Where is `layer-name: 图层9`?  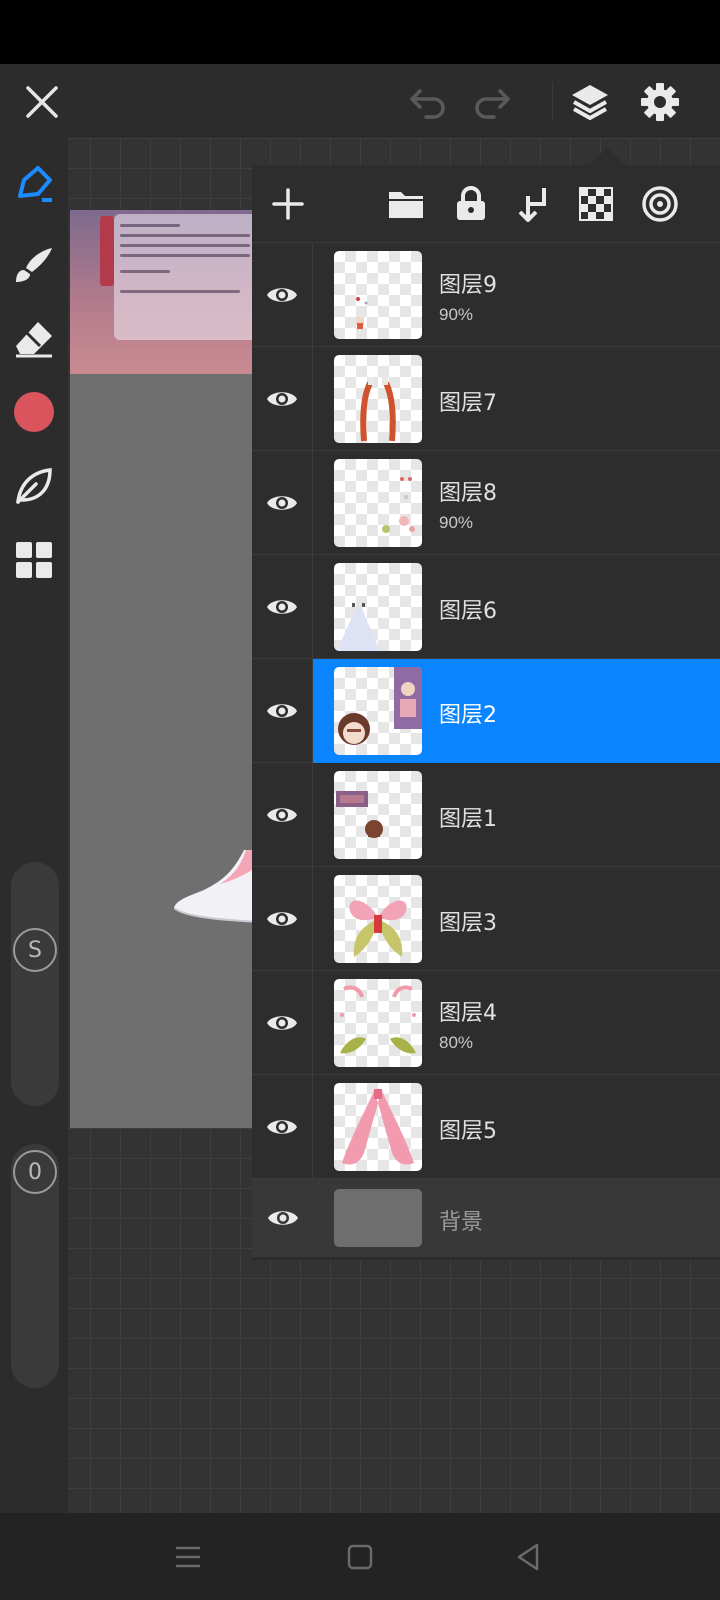 layer-name: 图层9 is located at coordinates (468, 285).